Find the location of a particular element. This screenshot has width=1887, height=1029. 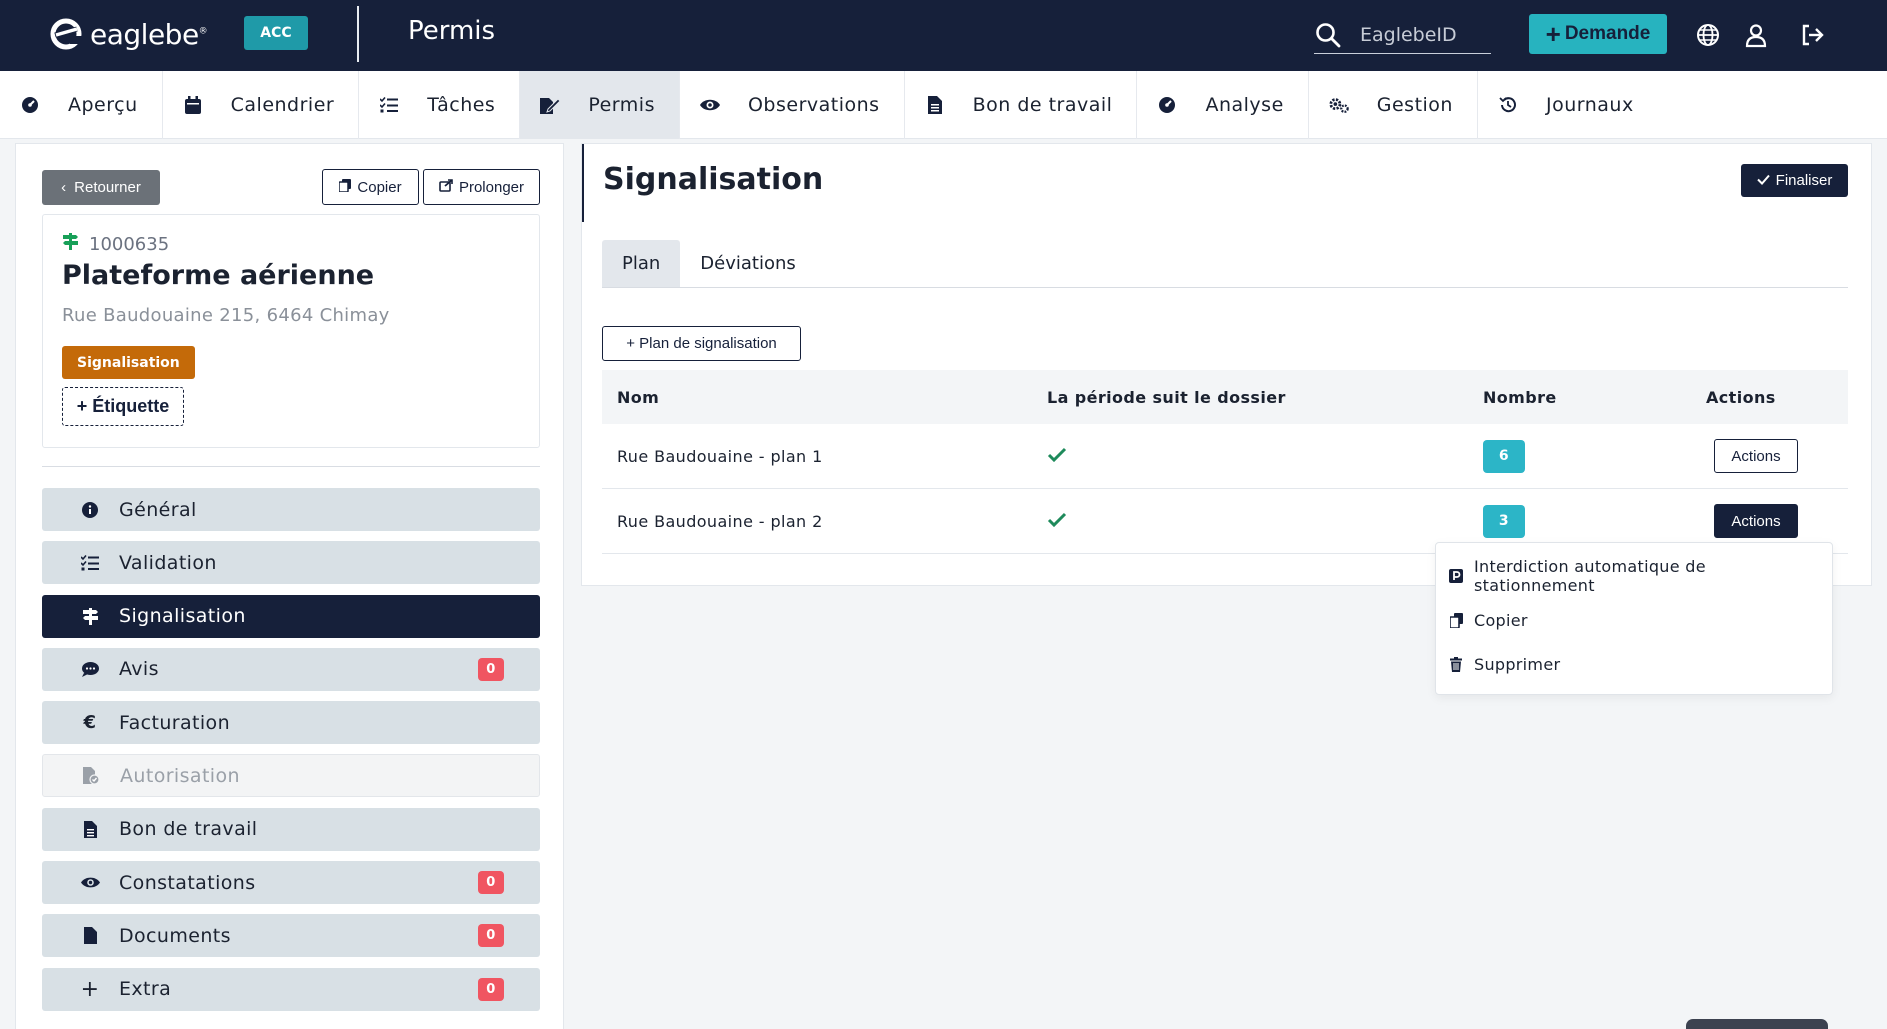

copy-label: Copier is located at coordinates (379, 187).